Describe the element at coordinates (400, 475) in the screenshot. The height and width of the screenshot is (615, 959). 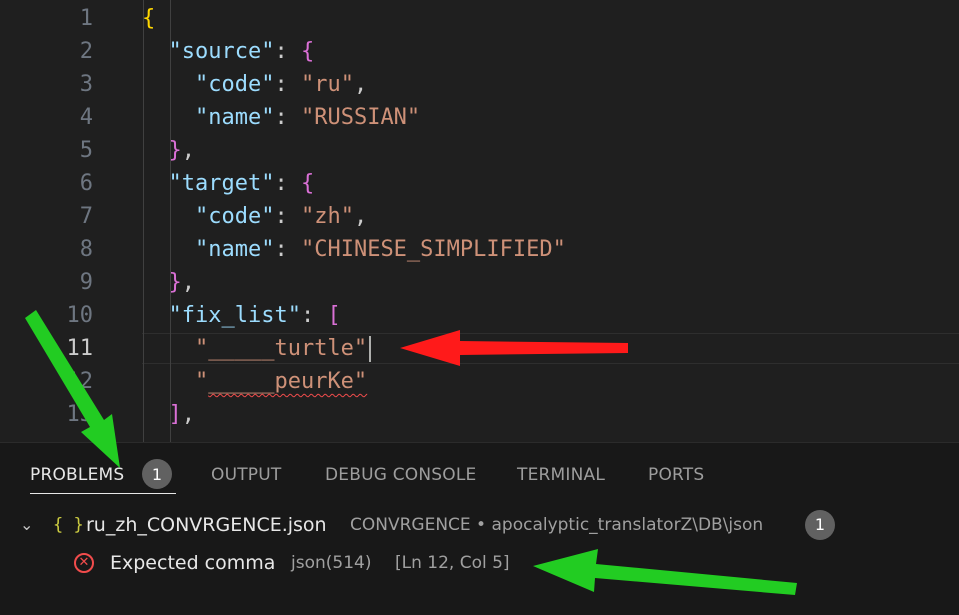
I see `tab-debug-console: DEBUG CONSOLE` at that location.